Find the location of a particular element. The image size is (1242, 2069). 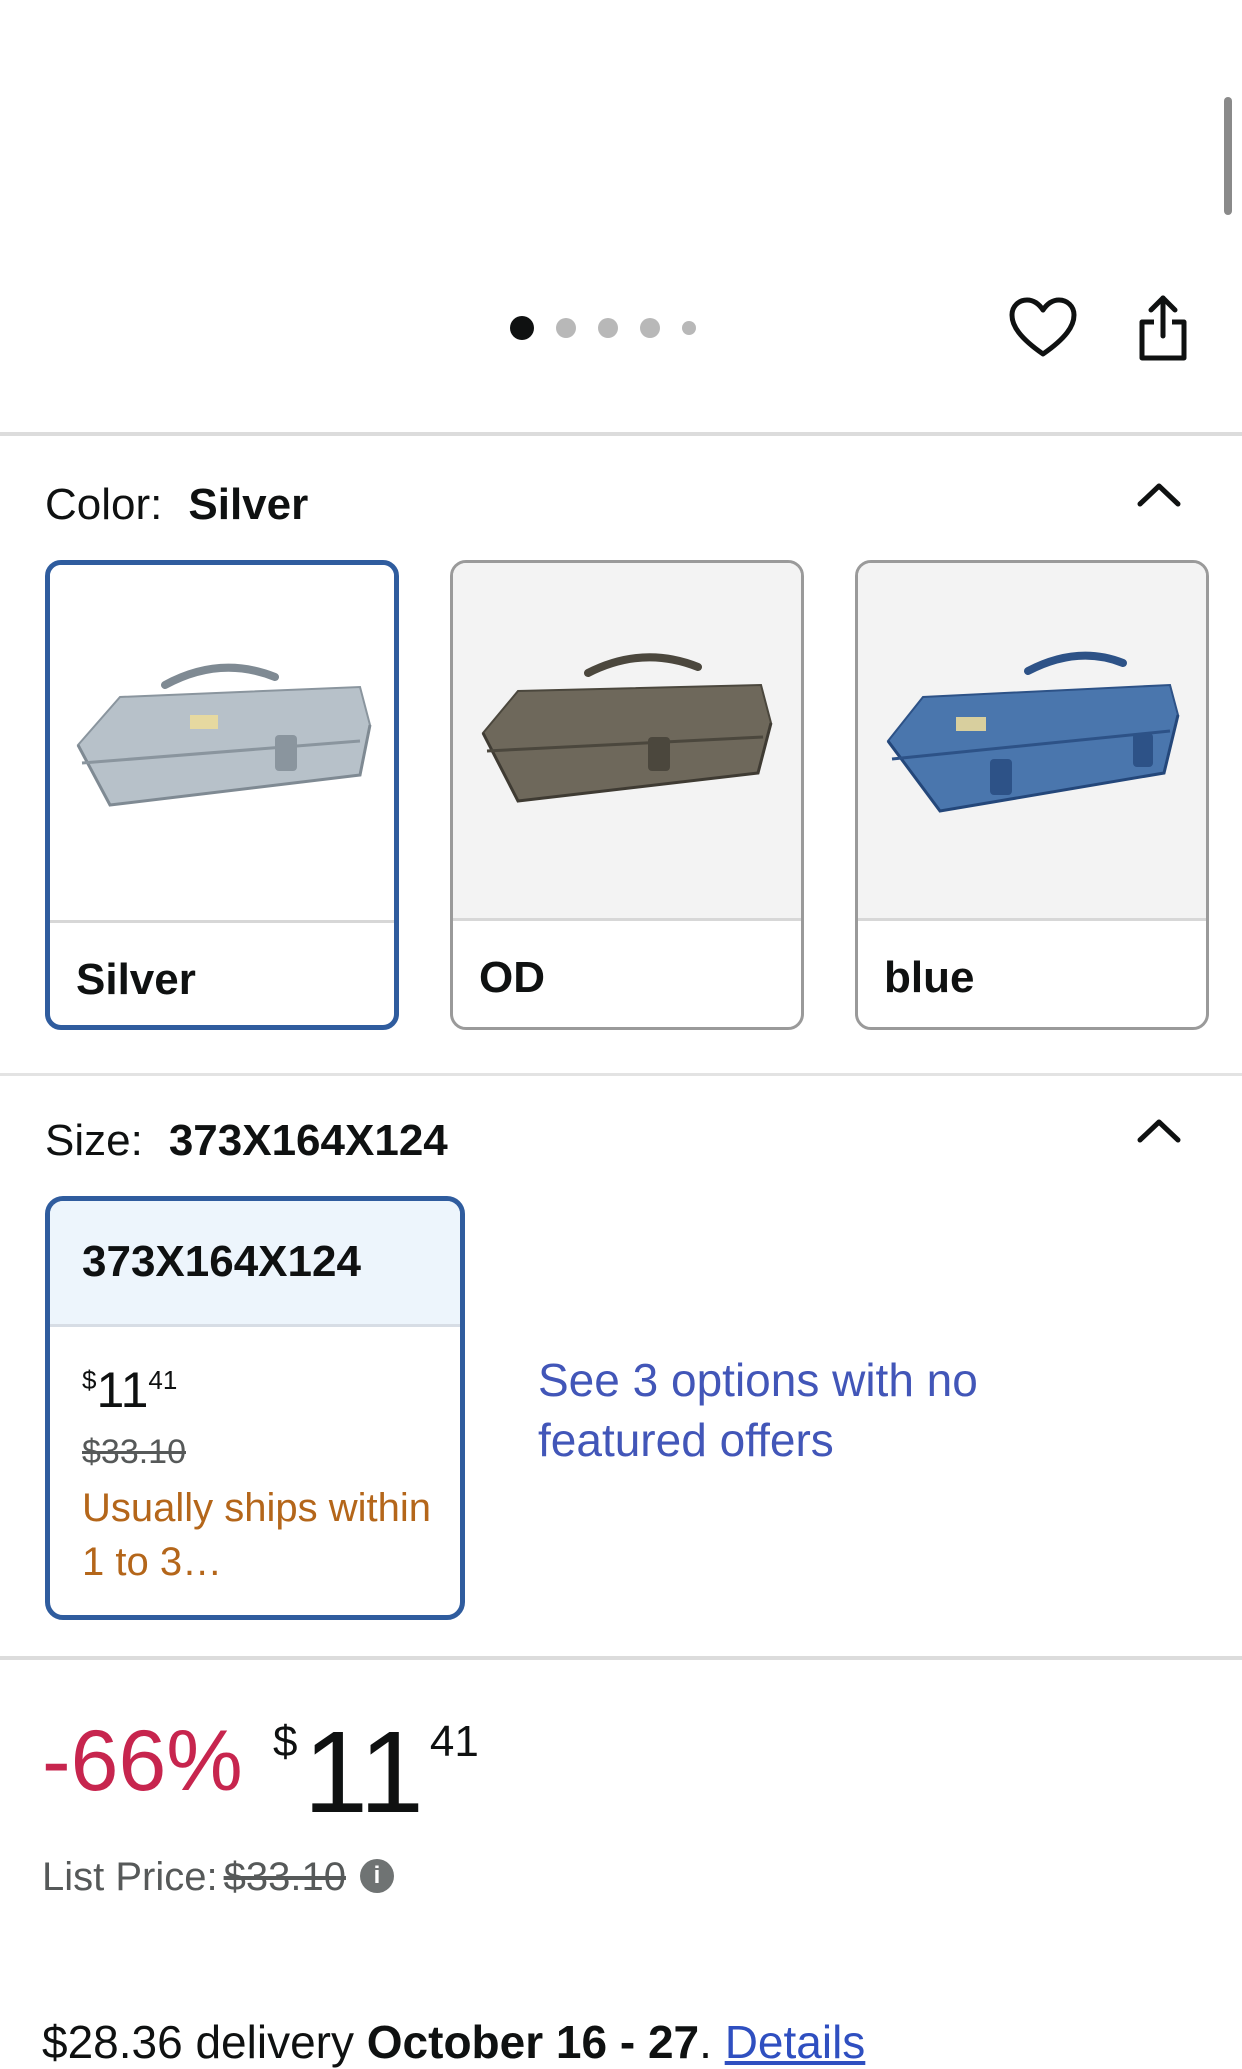

heart-icon is located at coordinates (1043, 328).